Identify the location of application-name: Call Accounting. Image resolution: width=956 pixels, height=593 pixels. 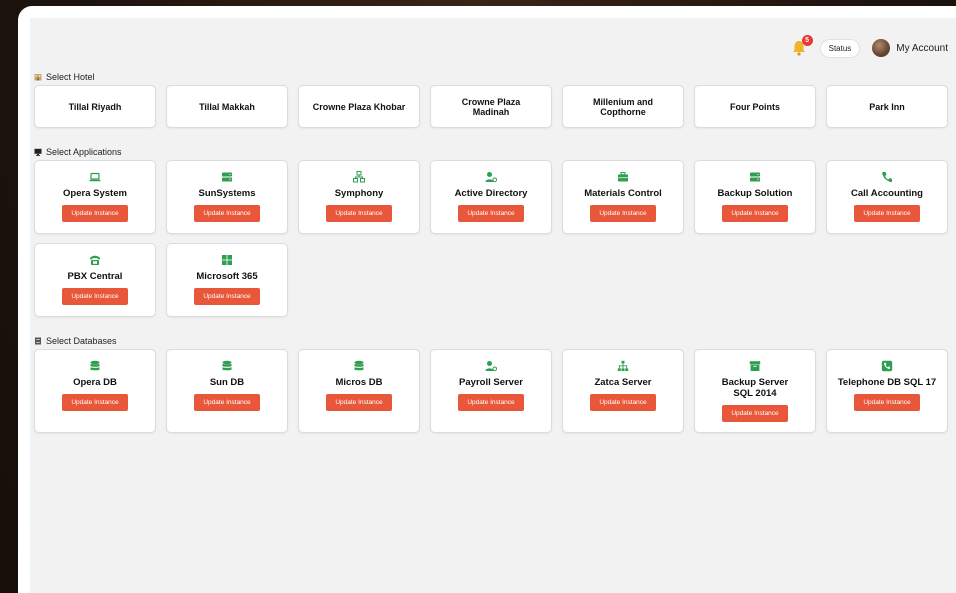
(887, 193).